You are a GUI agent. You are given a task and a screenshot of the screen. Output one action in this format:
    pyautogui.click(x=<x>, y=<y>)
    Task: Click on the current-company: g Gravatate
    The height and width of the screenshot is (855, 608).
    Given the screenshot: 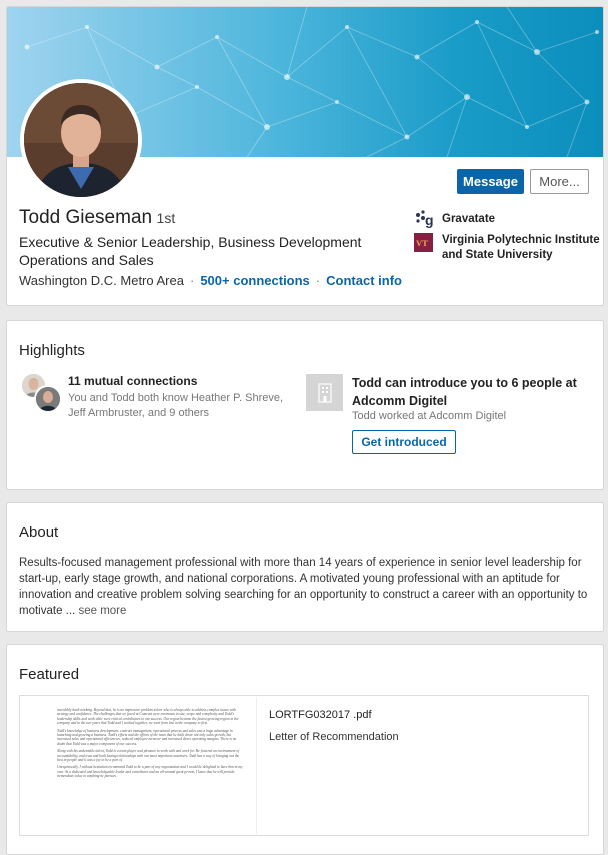 What is the action you would take?
    pyautogui.click(x=508, y=218)
    